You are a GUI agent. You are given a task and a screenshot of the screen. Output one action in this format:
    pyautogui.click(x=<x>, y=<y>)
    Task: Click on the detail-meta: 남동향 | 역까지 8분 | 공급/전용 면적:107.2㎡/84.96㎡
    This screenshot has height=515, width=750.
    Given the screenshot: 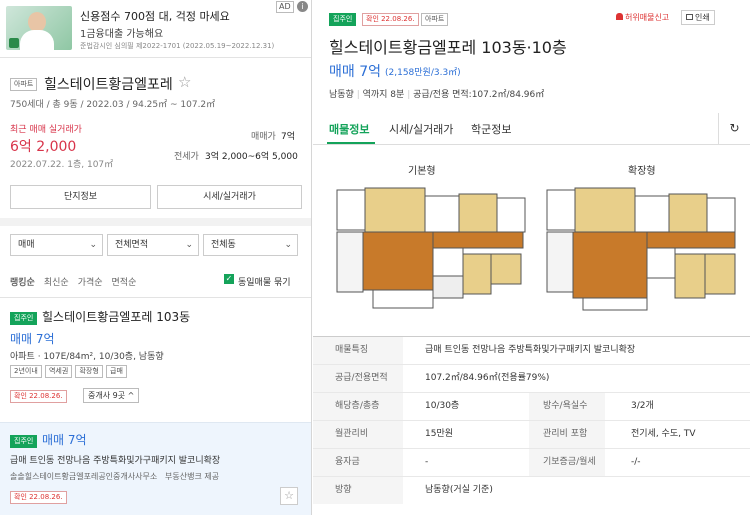 What is the action you would take?
    pyautogui.click(x=437, y=95)
    